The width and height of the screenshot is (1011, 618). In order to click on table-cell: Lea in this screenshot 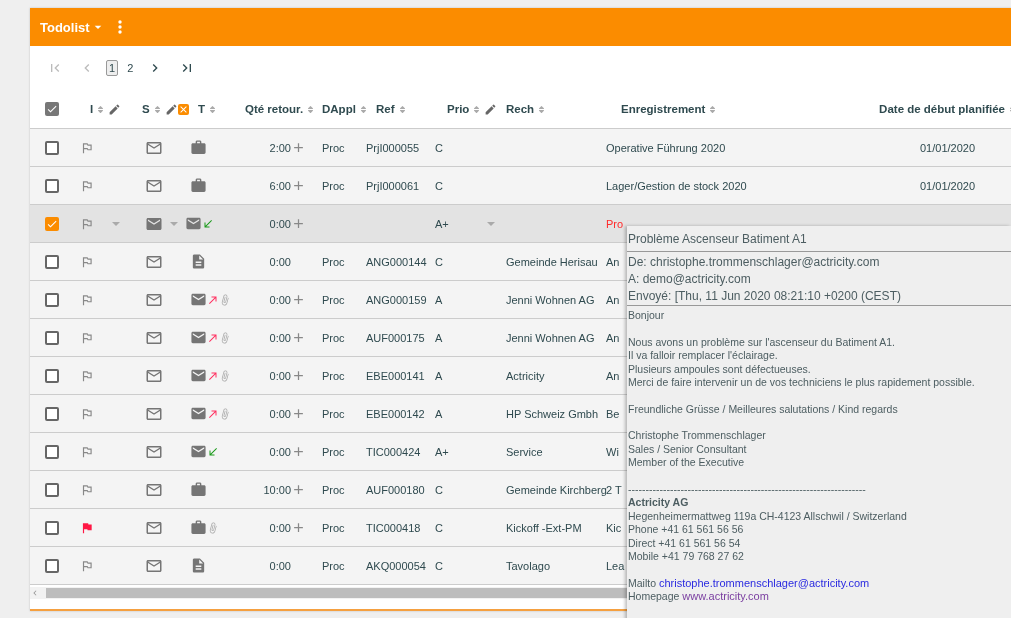, I will do `click(615, 565)`.